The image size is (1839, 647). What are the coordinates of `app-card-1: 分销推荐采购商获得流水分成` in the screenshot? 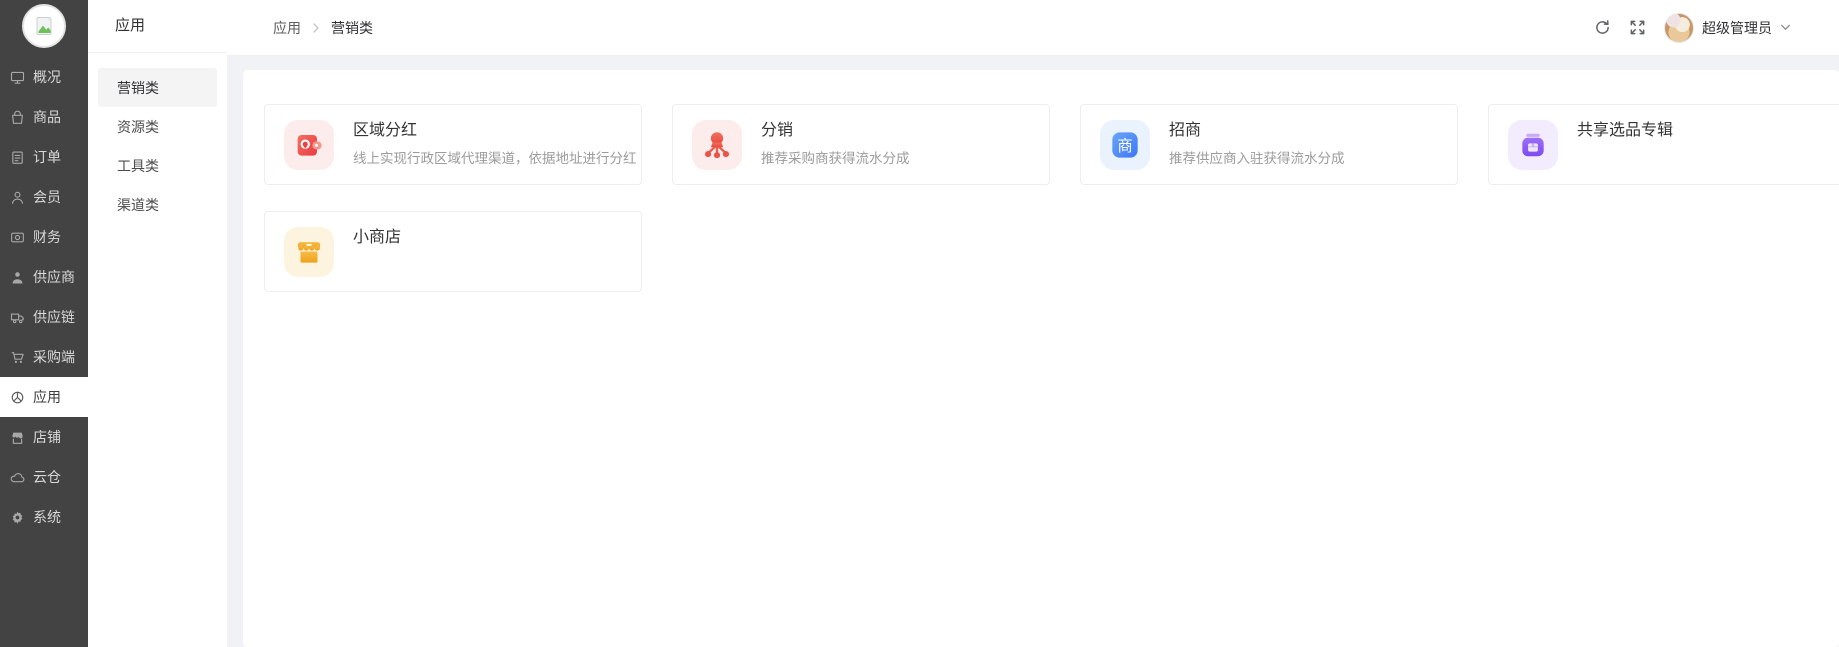 It's located at (861, 144).